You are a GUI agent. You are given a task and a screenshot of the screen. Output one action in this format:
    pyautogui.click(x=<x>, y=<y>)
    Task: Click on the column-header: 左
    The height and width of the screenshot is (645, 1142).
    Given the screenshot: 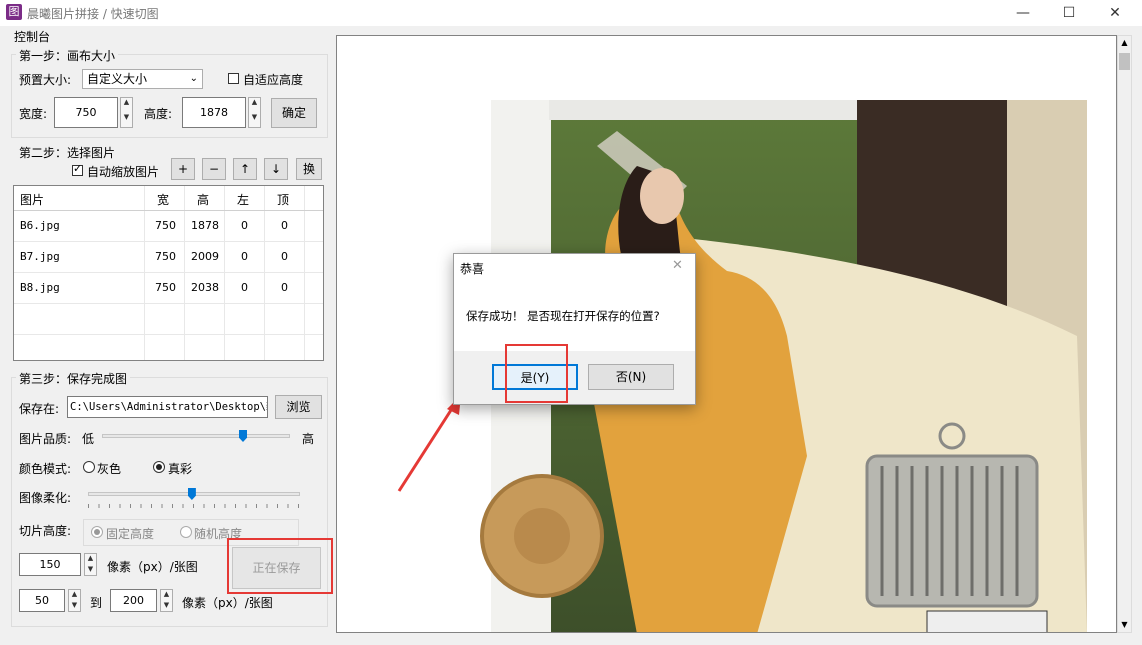 What is the action you would take?
    pyautogui.click(x=243, y=199)
    